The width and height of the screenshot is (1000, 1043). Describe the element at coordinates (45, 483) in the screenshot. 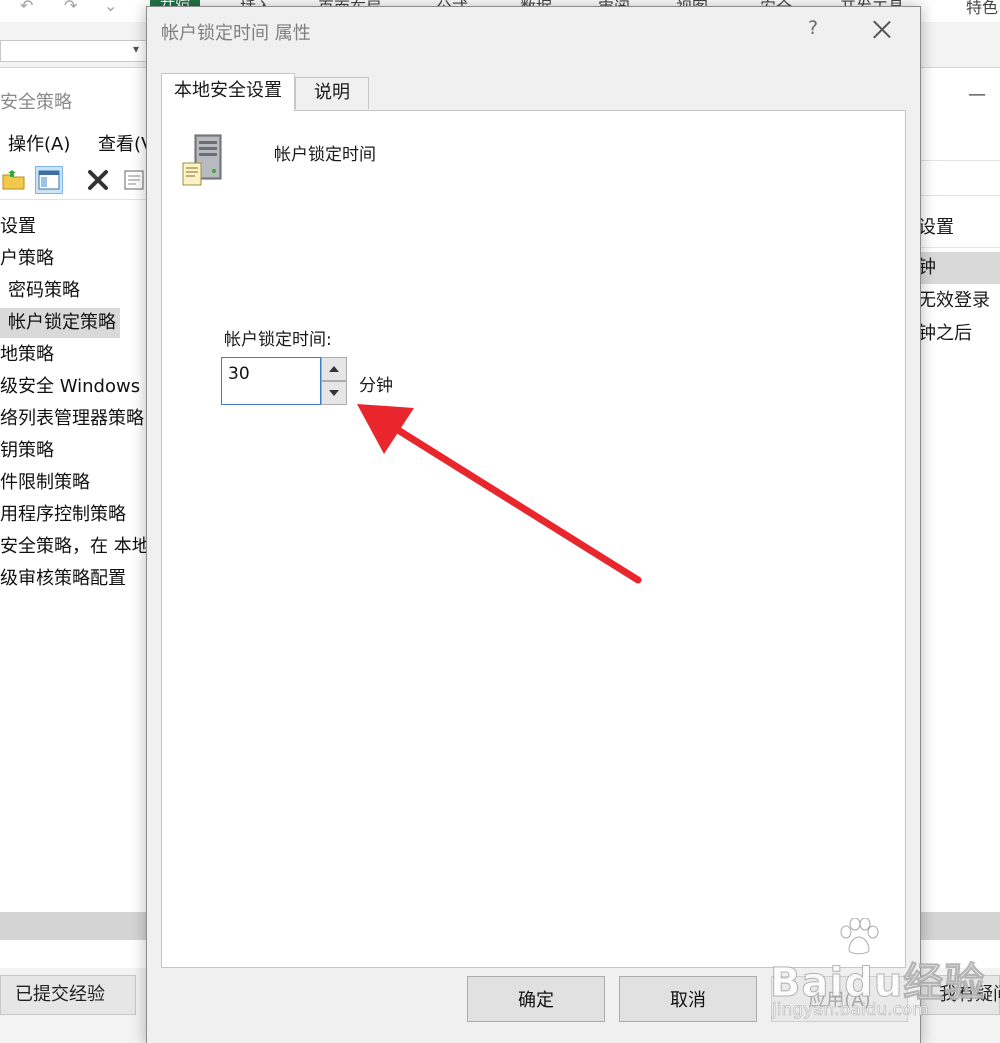

I see `tree-item-software-restriction: 件限制策略` at that location.